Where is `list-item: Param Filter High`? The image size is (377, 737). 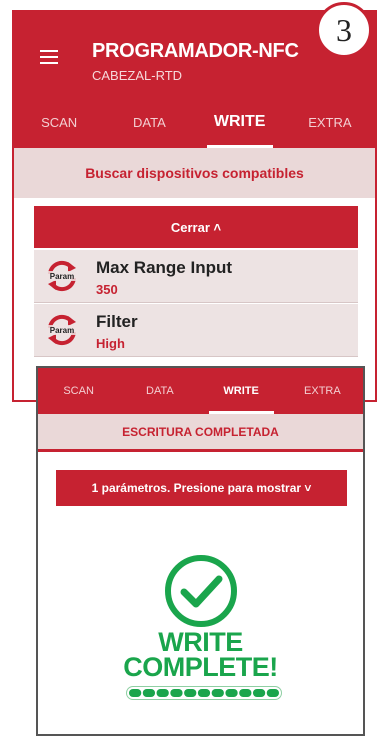 list-item: Param Filter High is located at coordinates (196, 330).